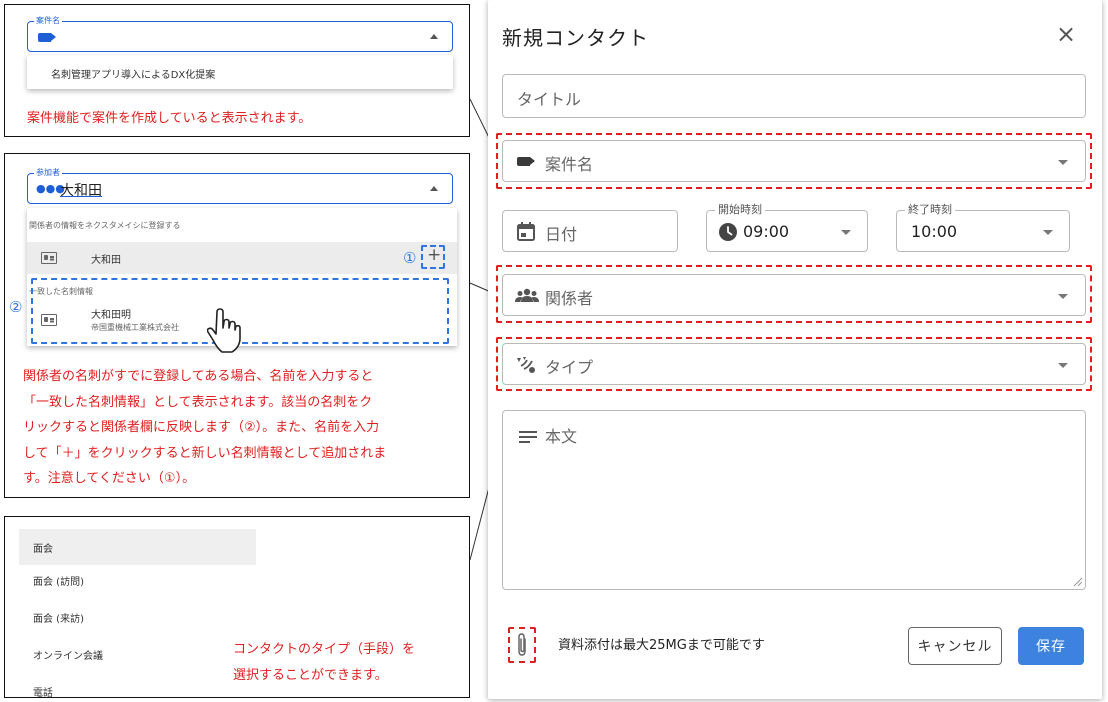  I want to click on body-placeholder: 本文, so click(561, 436).